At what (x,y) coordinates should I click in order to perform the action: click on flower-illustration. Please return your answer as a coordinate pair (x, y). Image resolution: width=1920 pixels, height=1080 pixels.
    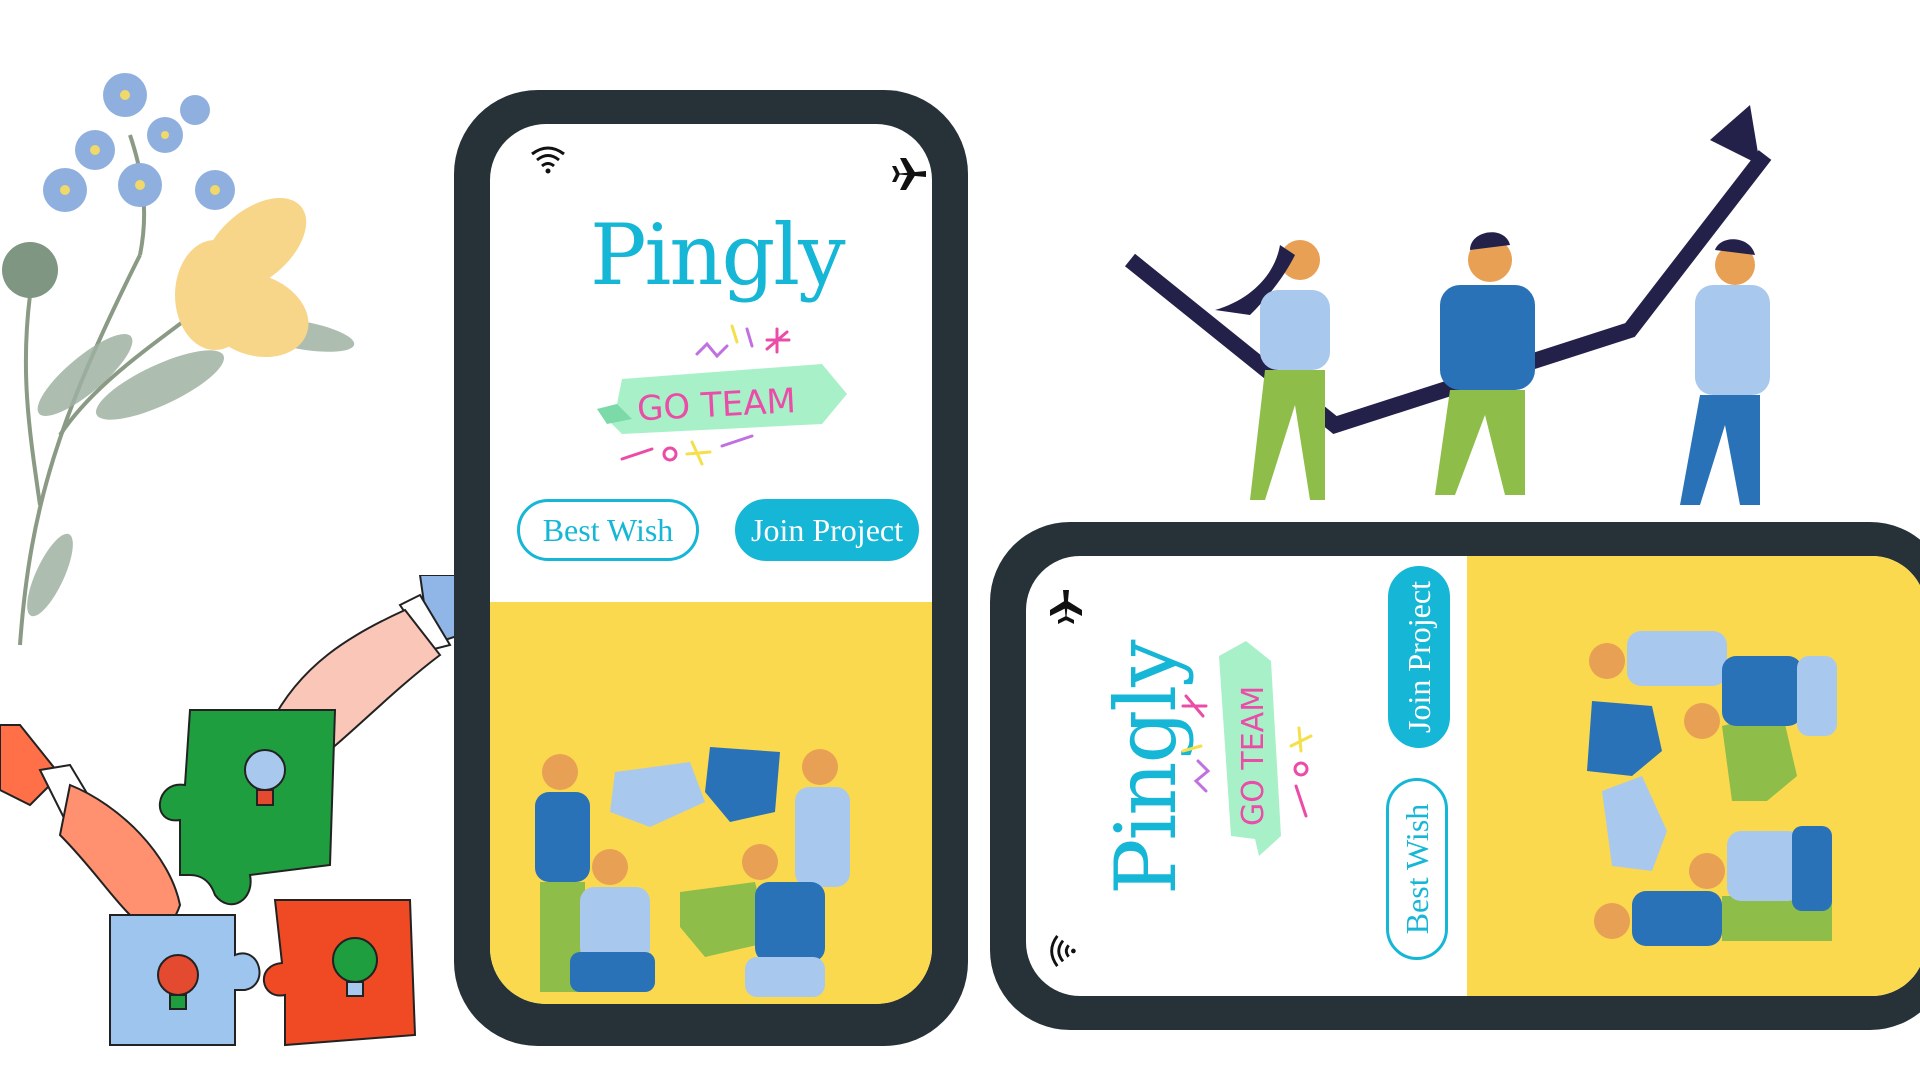
    Looking at the image, I should click on (178, 359).